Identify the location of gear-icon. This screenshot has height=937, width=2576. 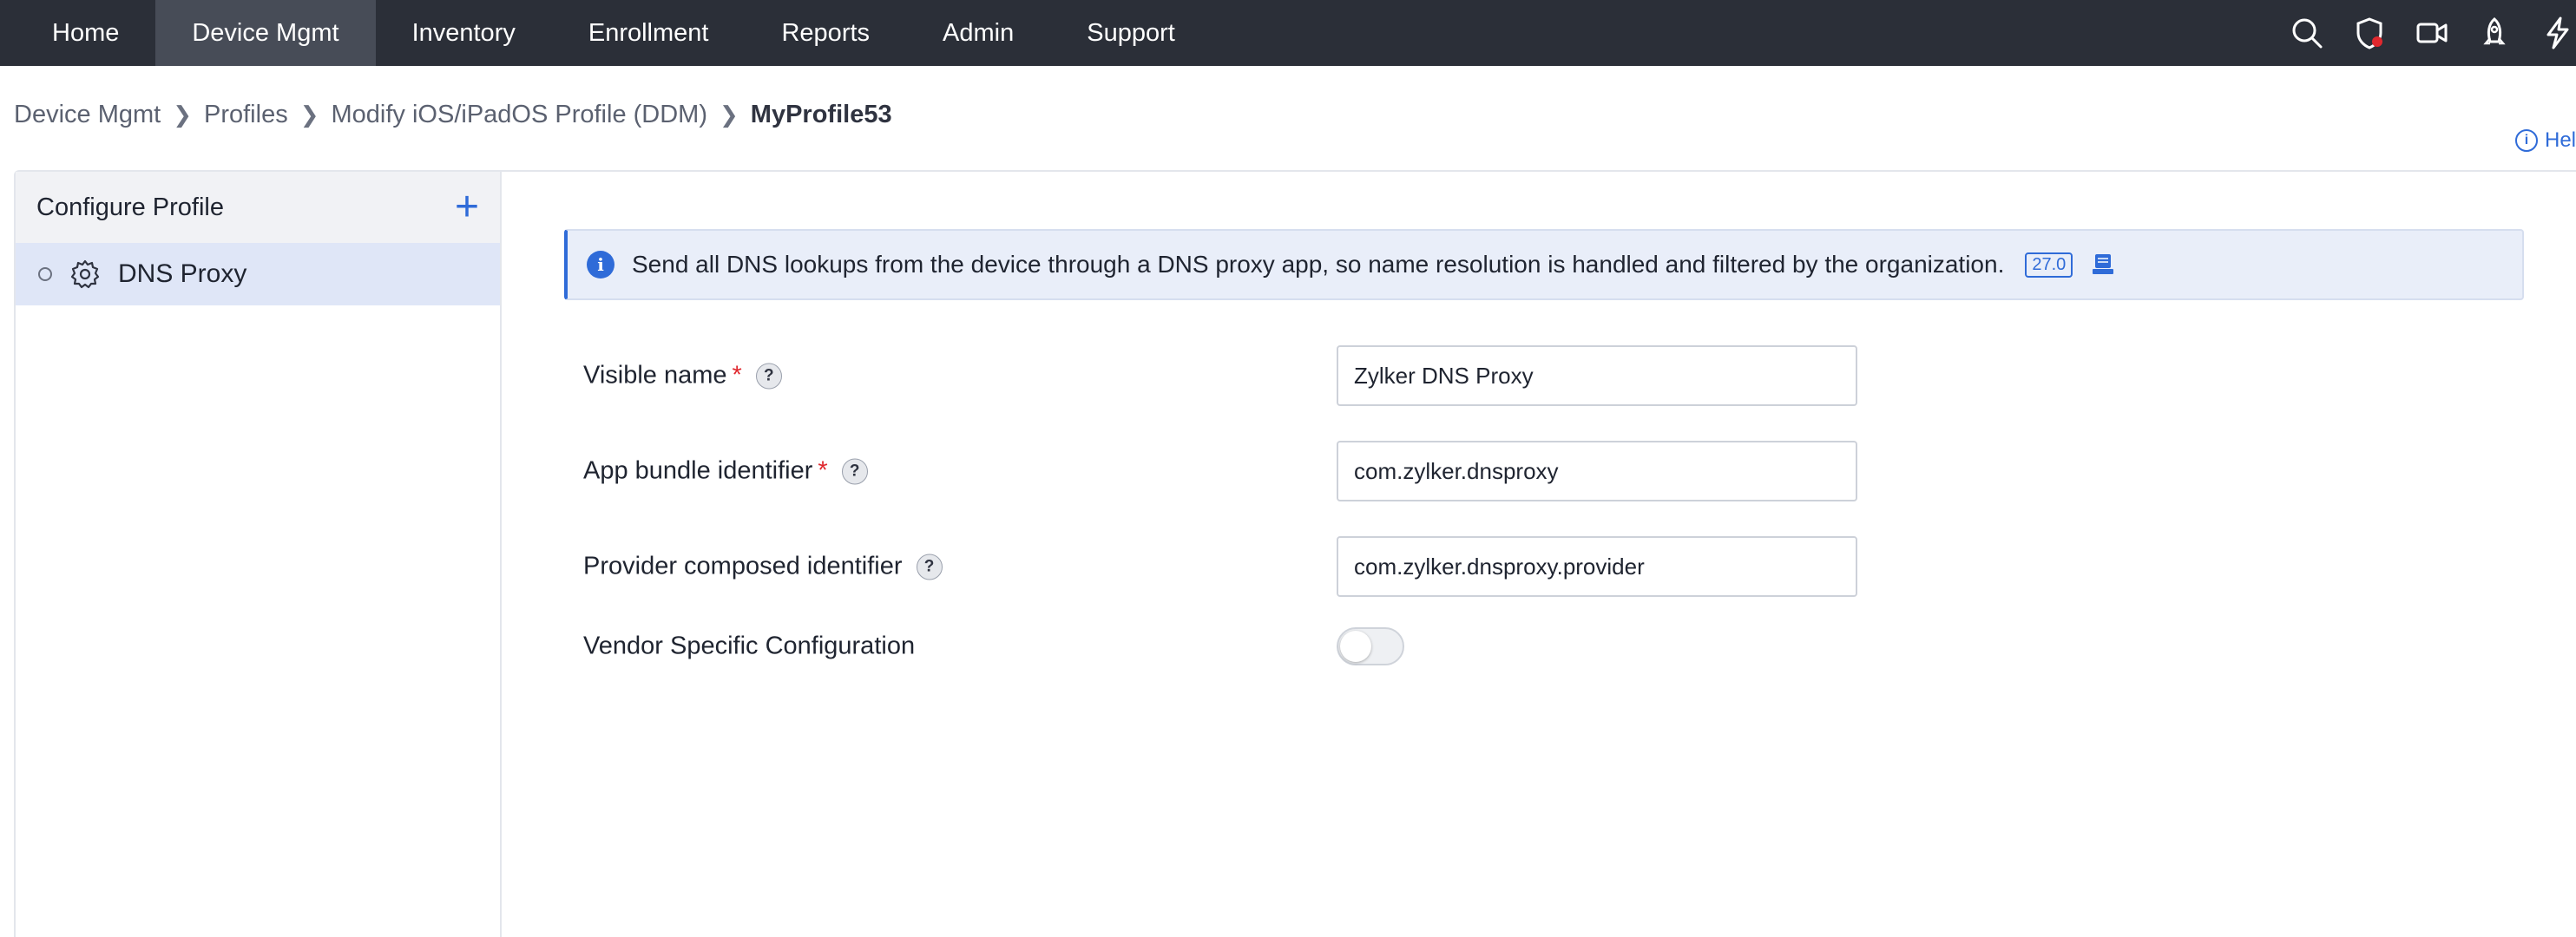
(85, 274).